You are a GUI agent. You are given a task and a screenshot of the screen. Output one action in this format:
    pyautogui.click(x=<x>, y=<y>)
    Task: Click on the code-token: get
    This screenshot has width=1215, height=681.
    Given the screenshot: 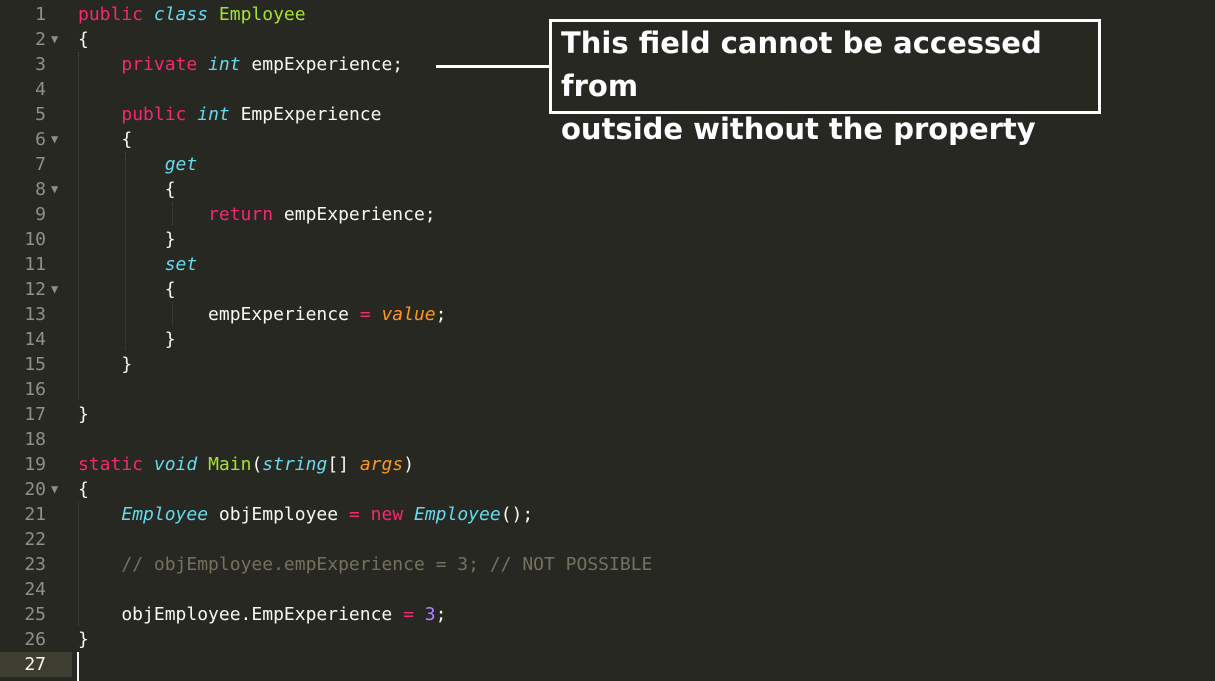 What is the action you would take?
    pyautogui.click(x=181, y=164)
    